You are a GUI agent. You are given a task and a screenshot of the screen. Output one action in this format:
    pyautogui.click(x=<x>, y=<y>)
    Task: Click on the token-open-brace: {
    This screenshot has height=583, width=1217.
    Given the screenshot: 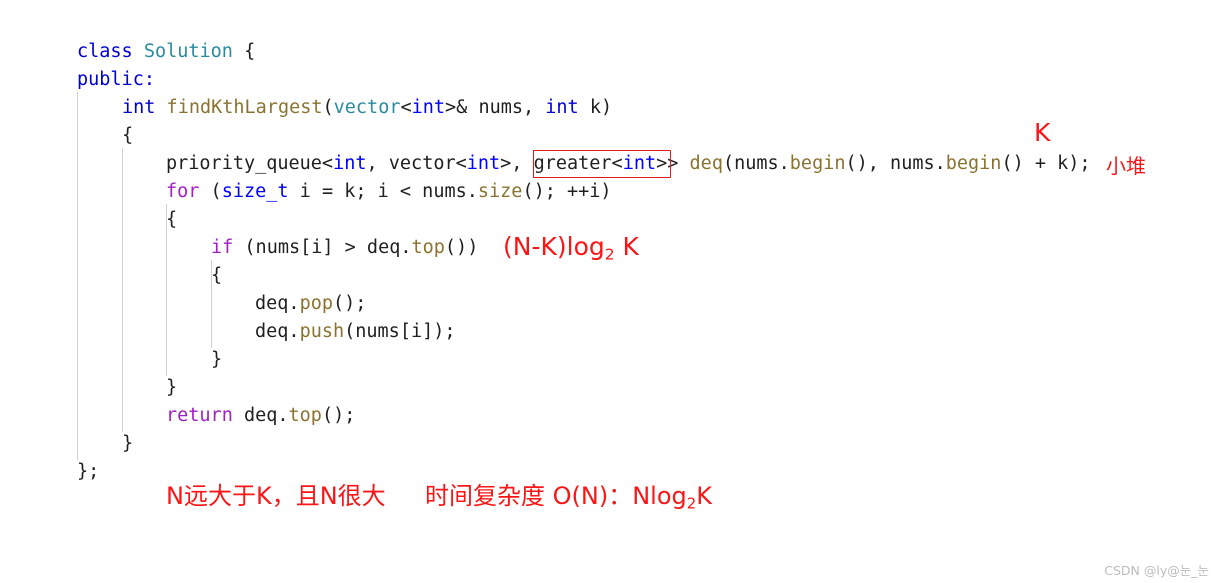 What is the action you would take?
    pyautogui.click(x=128, y=135)
    